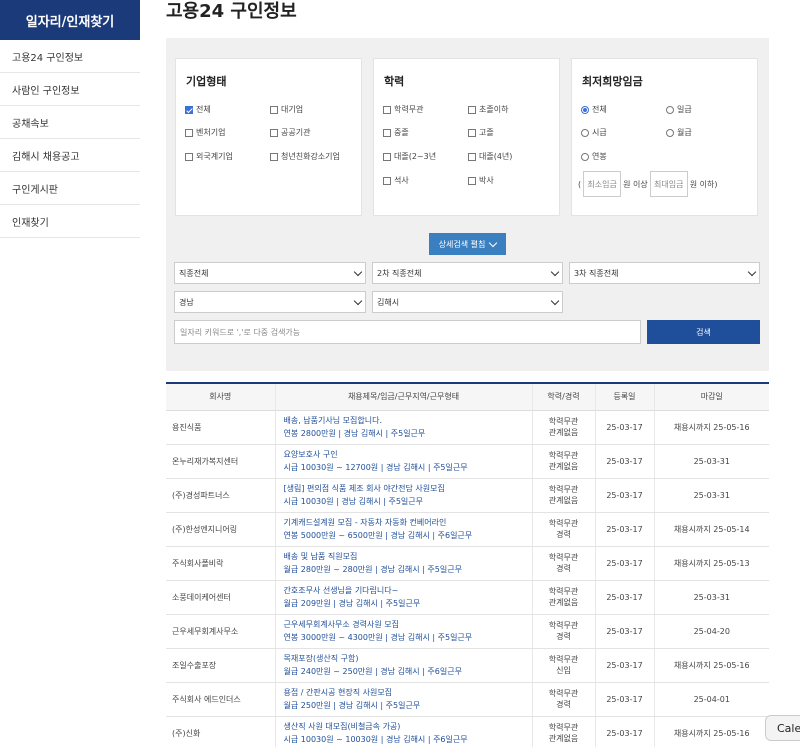 The width and height of the screenshot is (800, 747). What do you see at coordinates (624, 397) in the screenshot?
I see `column-header-registered: 등록일` at bounding box center [624, 397].